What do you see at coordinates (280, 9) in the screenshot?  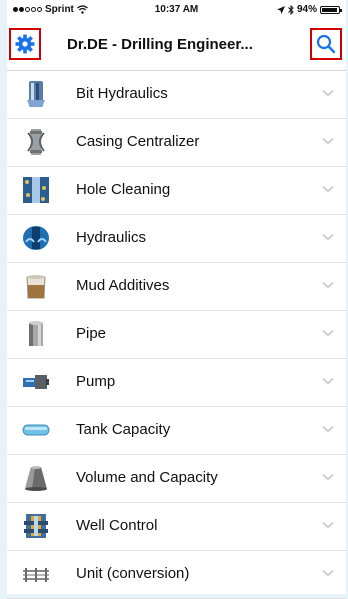 I see `location-arrow-icon` at bounding box center [280, 9].